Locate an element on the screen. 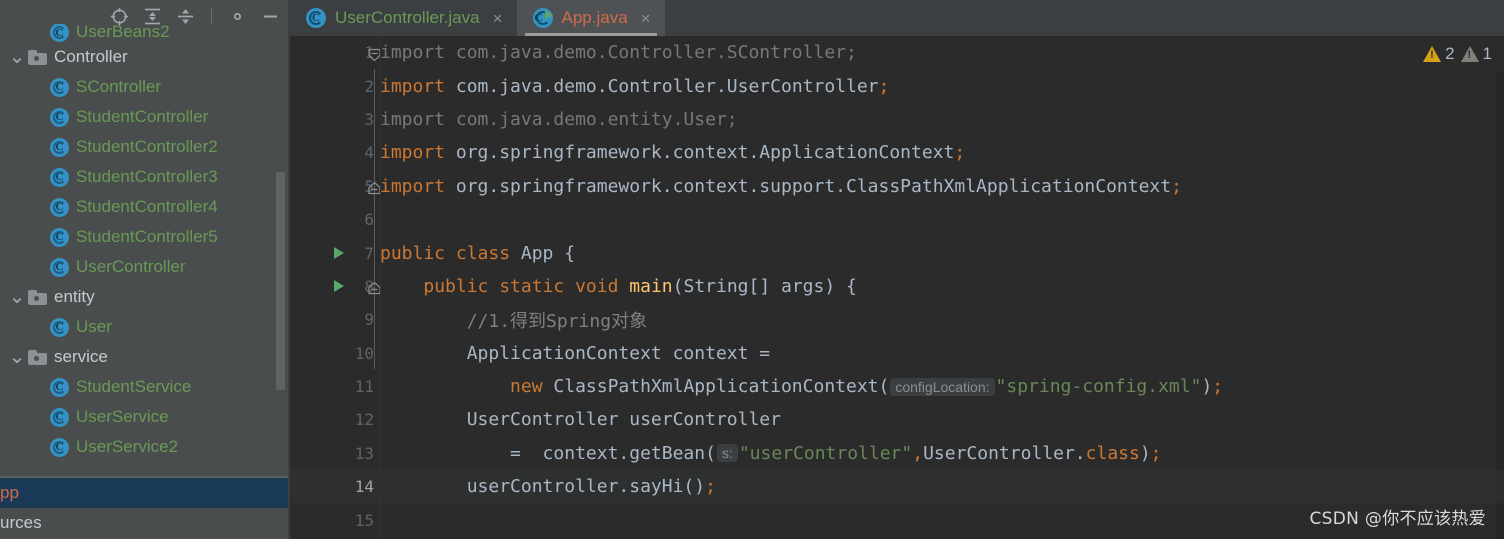 Image resolution: width=1504 pixels, height=539 pixels. gutter-line-1: 1 is located at coordinates (335, 52).